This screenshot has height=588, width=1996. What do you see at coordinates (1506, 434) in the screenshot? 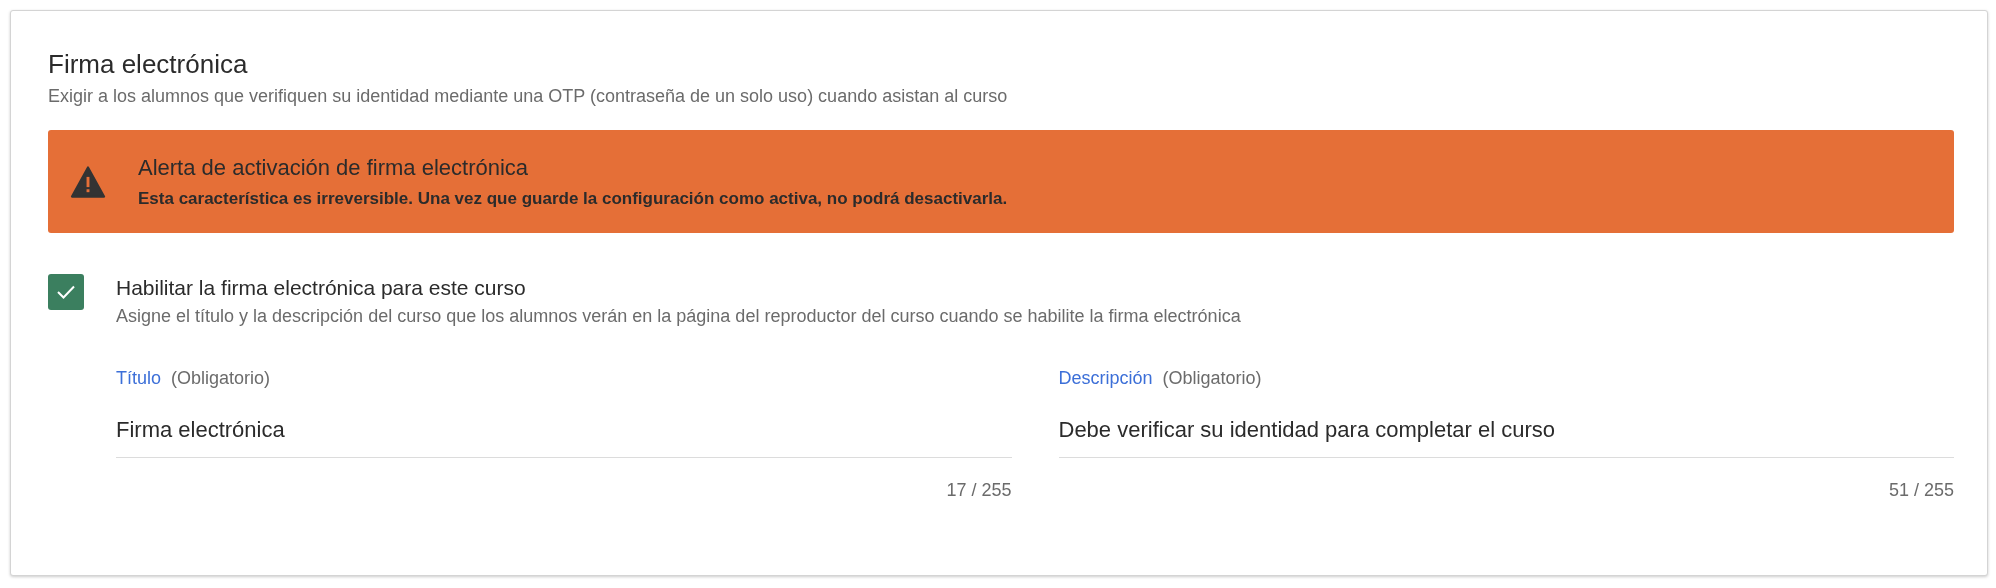
I see `text-field: Debe verificar su identidad para completar el curso` at bounding box center [1506, 434].